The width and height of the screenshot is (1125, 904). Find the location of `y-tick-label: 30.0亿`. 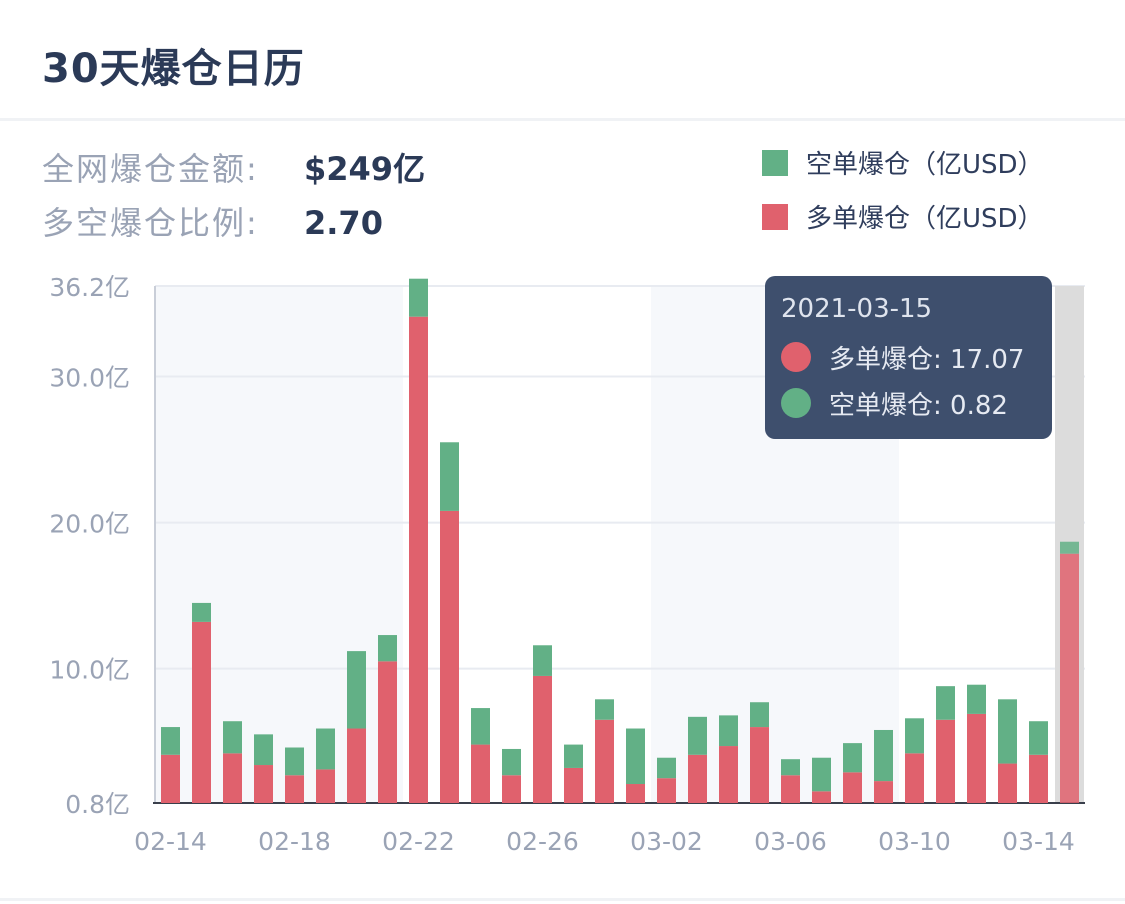

y-tick-label: 30.0亿 is located at coordinates (89, 378).